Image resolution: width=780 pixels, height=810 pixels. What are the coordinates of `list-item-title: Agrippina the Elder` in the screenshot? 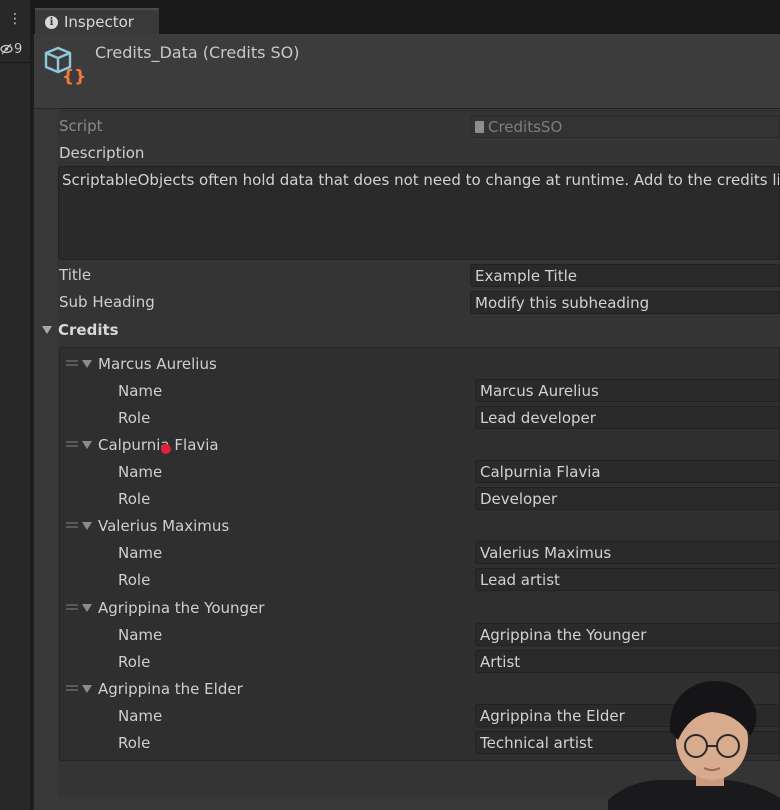 It's located at (170, 689).